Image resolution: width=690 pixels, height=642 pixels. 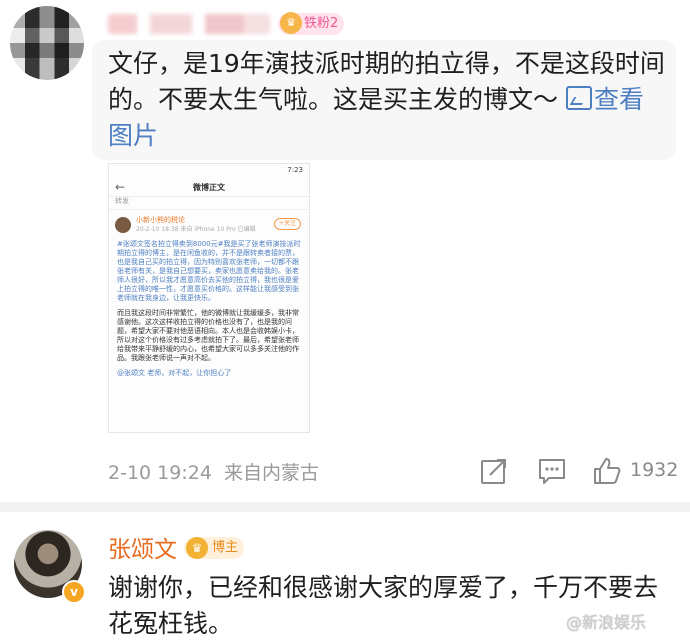 I want to click on screenshot-username: 小新小熊的税论, so click(x=160, y=220).